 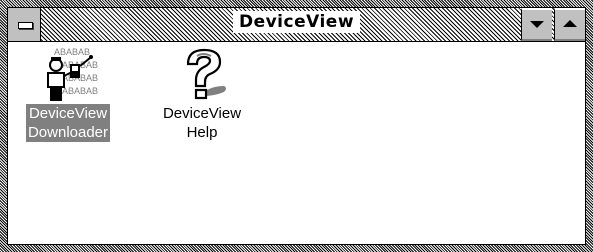 I want to click on window-title-text: DeviceView, so click(x=296, y=22).